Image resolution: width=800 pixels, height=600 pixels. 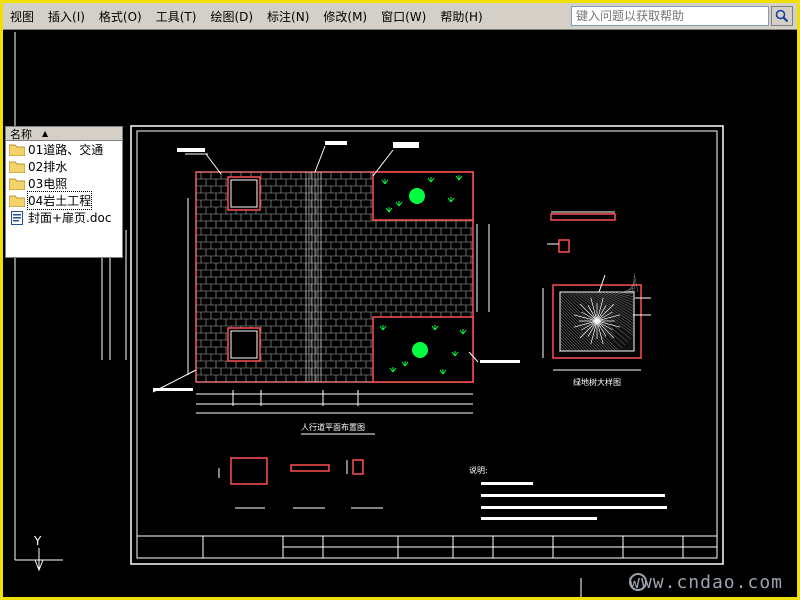 I want to click on menu-view: 视图, so click(x=22, y=16).